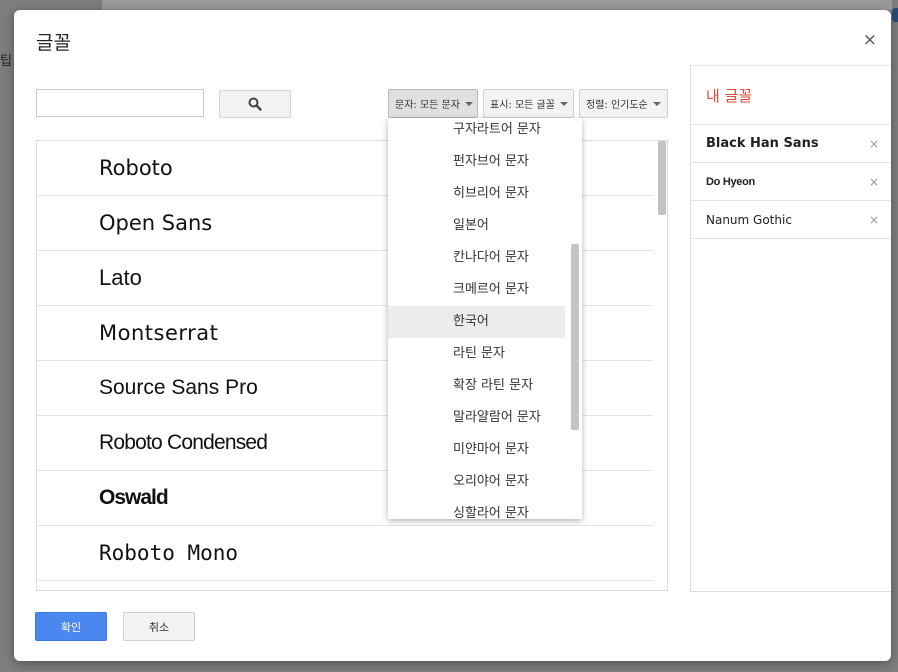 The width and height of the screenshot is (898, 672). Describe the element at coordinates (497, 5) in the screenshot. I see `background-app` at that location.